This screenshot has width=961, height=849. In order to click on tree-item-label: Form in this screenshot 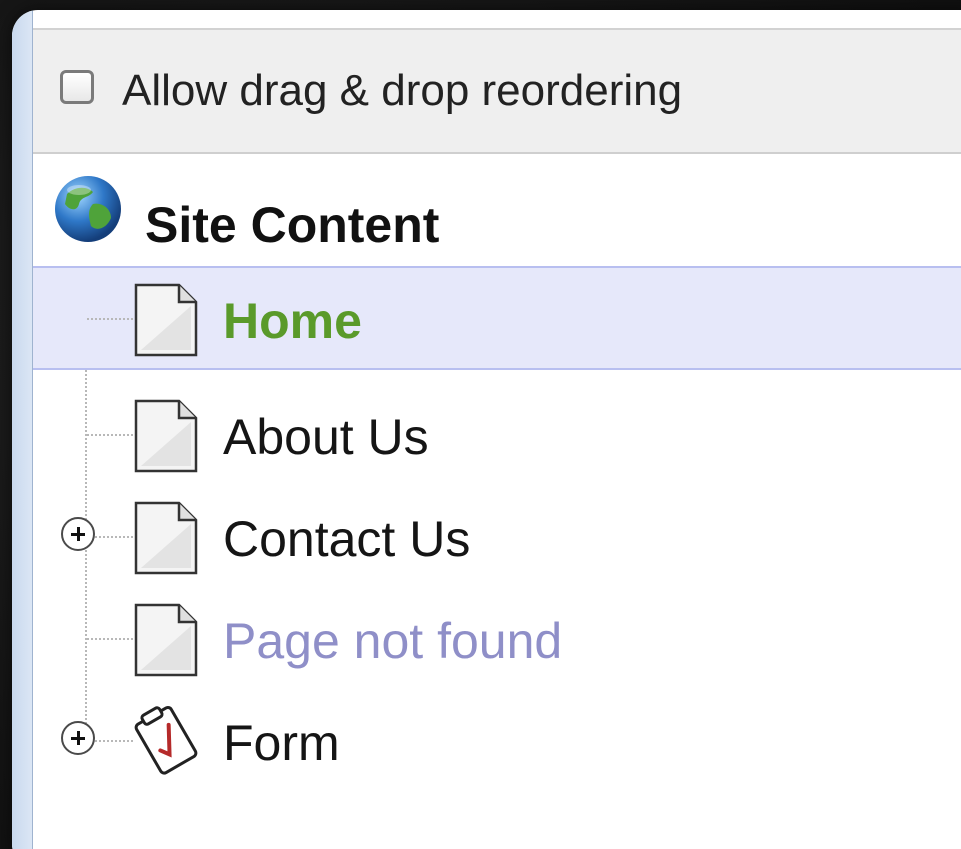, I will do `click(281, 743)`.